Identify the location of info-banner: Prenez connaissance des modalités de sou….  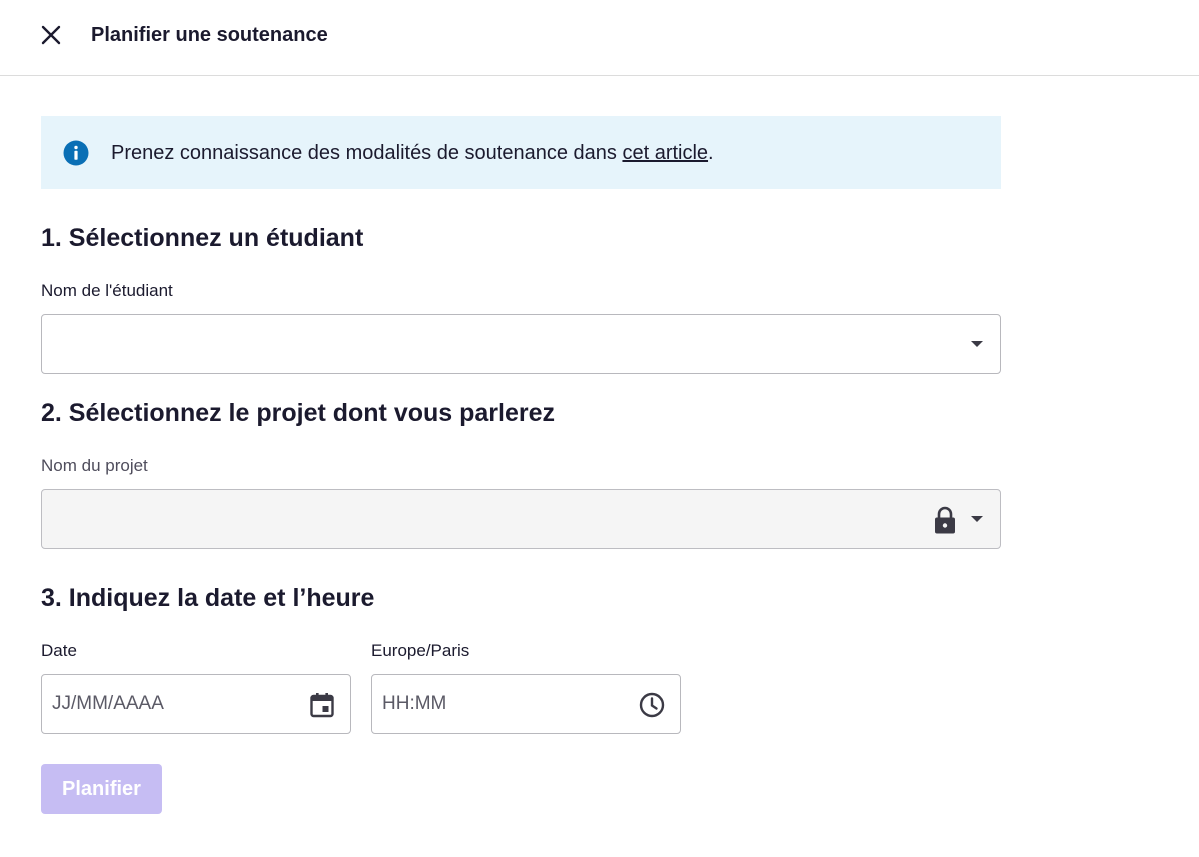
(521, 152).